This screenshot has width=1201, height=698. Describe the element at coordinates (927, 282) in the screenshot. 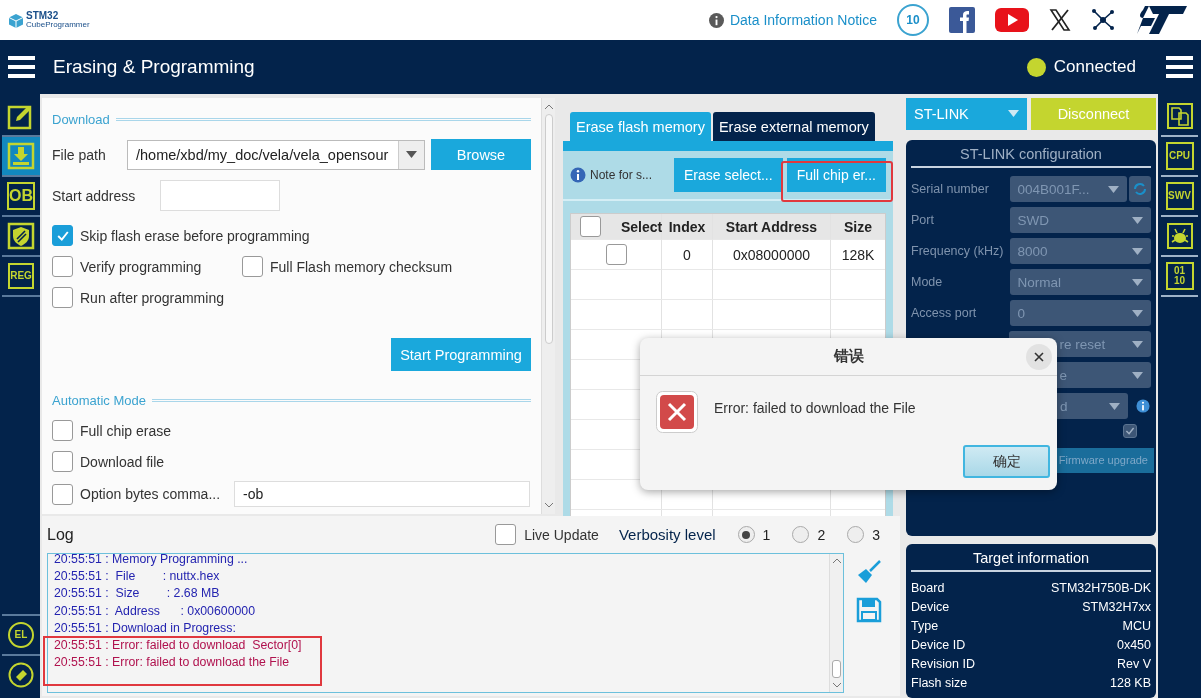

I see `field-label: Mode` at that location.